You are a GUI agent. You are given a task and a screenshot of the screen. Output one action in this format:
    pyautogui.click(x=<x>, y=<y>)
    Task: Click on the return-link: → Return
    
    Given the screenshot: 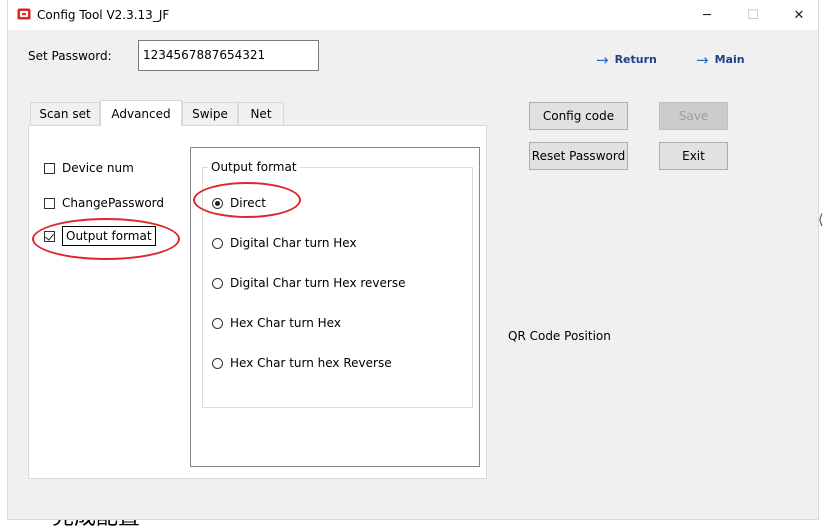 What is the action you would take?
    pyautogui.click(x=626, y=59)
    